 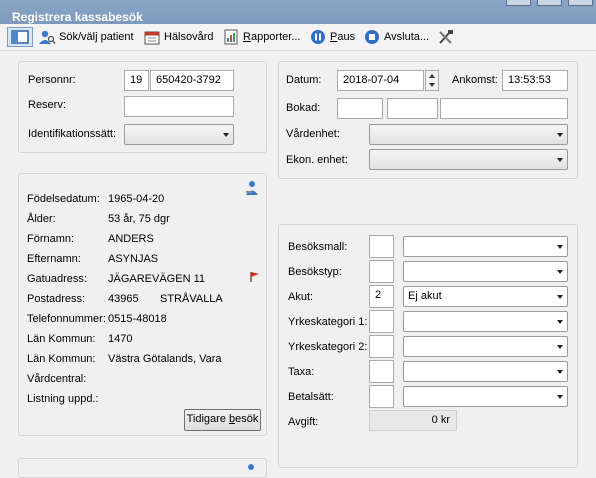 What do you see at coordinates (468, 159) in the screenshot?
I see `ekon-enhet-dropdown` at bounding box center [468, 159].